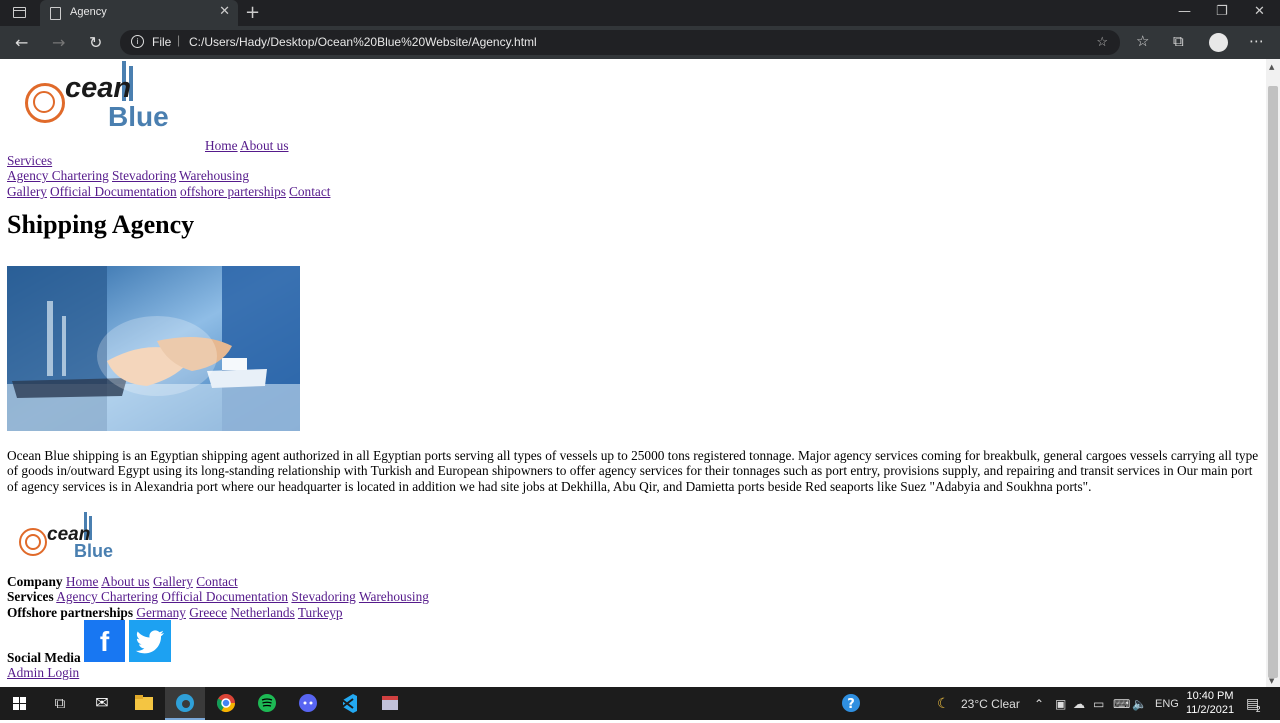  What do you see at coordinates (173, 581) in the screenshot?
I see `footer-gallery-link: Gallery` at bounding box center [173, 581].